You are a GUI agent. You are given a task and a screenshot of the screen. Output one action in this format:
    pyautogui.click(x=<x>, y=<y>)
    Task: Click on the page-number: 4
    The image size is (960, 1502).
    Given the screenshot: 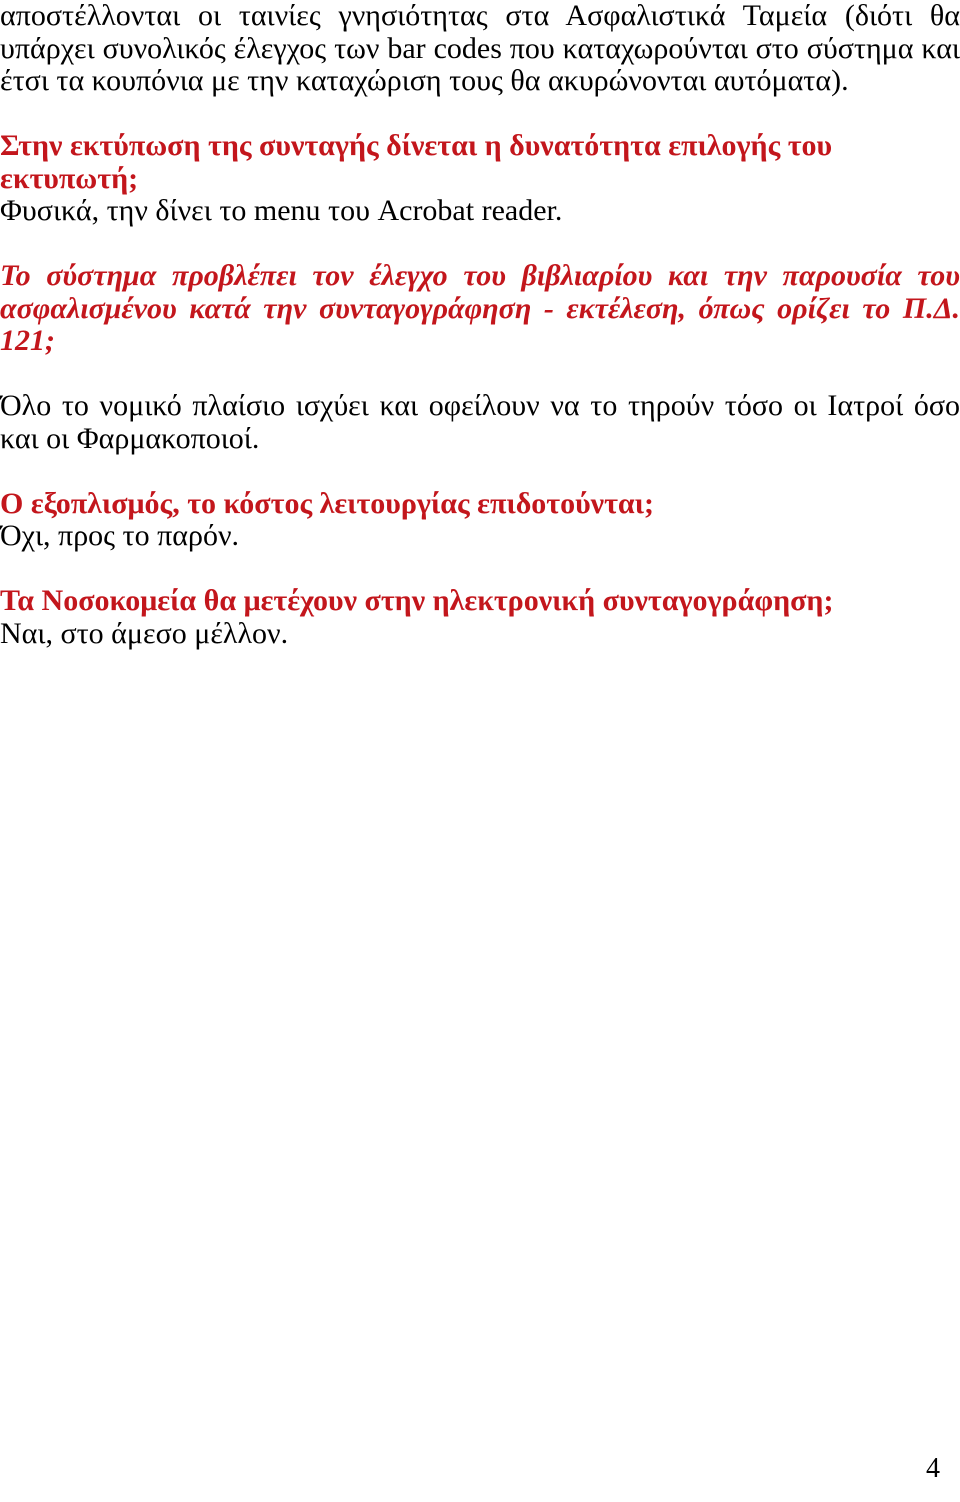 What is the action you would take?
    pyautogui.click(x=933, y=1468)
    